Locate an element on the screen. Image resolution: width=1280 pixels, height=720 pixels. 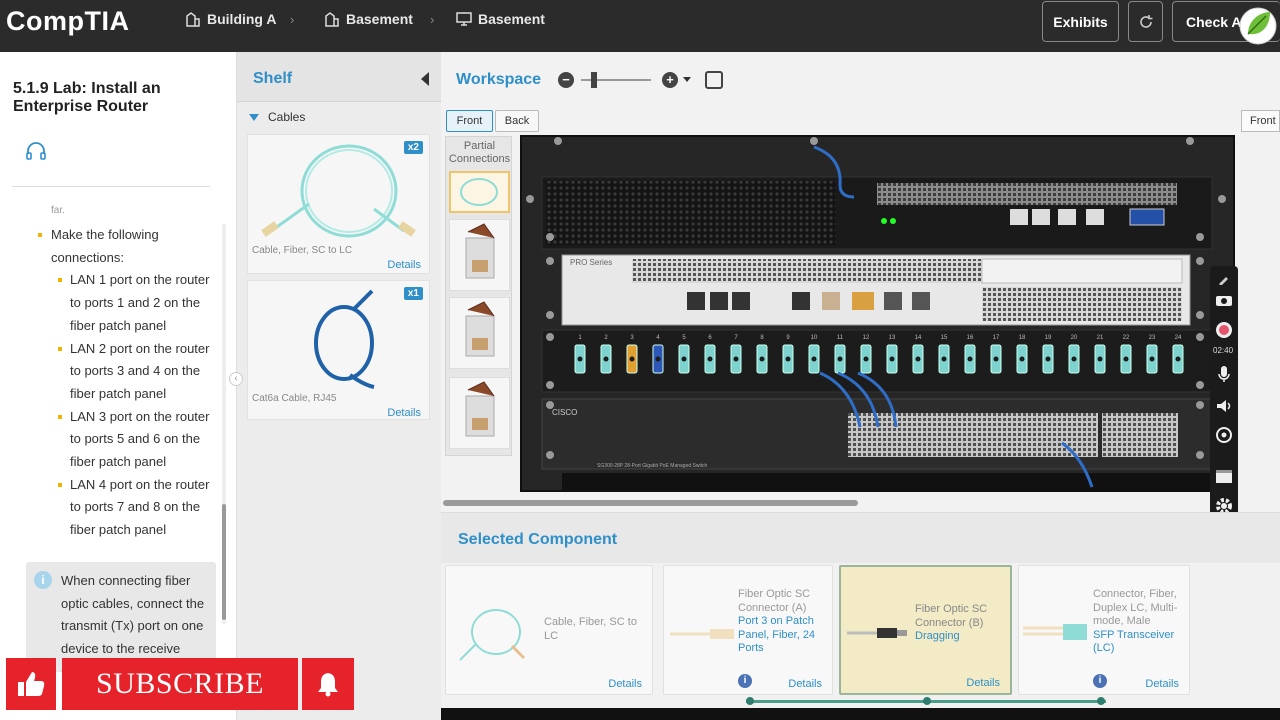
front-view-button-secondary: Front is located at coordinates (1260, 121).